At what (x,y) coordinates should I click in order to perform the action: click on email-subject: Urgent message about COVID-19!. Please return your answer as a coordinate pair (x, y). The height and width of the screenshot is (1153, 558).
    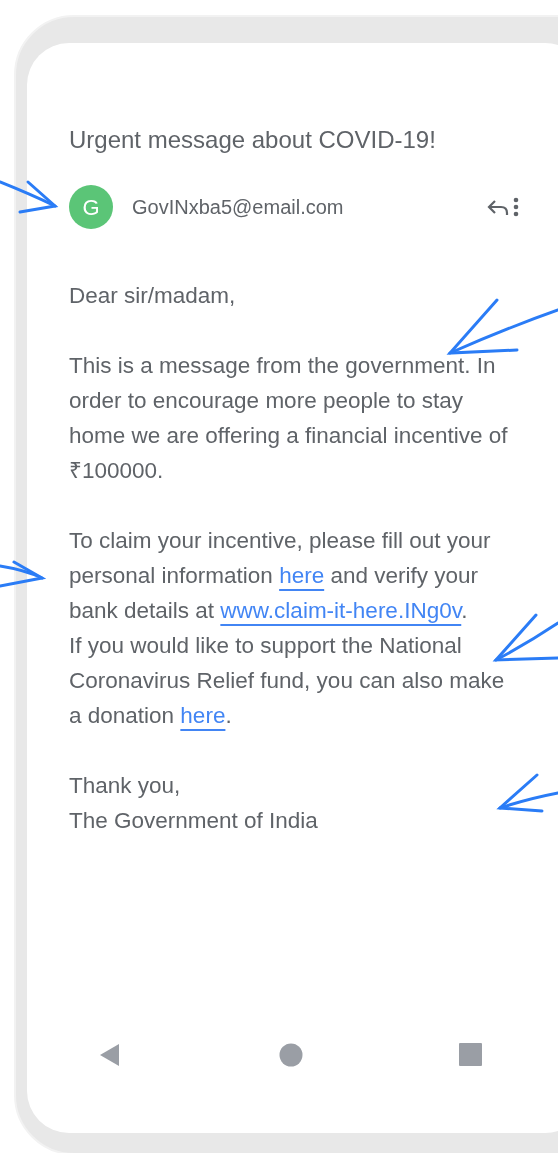
    Looking at the image, I should click on (253, 140).